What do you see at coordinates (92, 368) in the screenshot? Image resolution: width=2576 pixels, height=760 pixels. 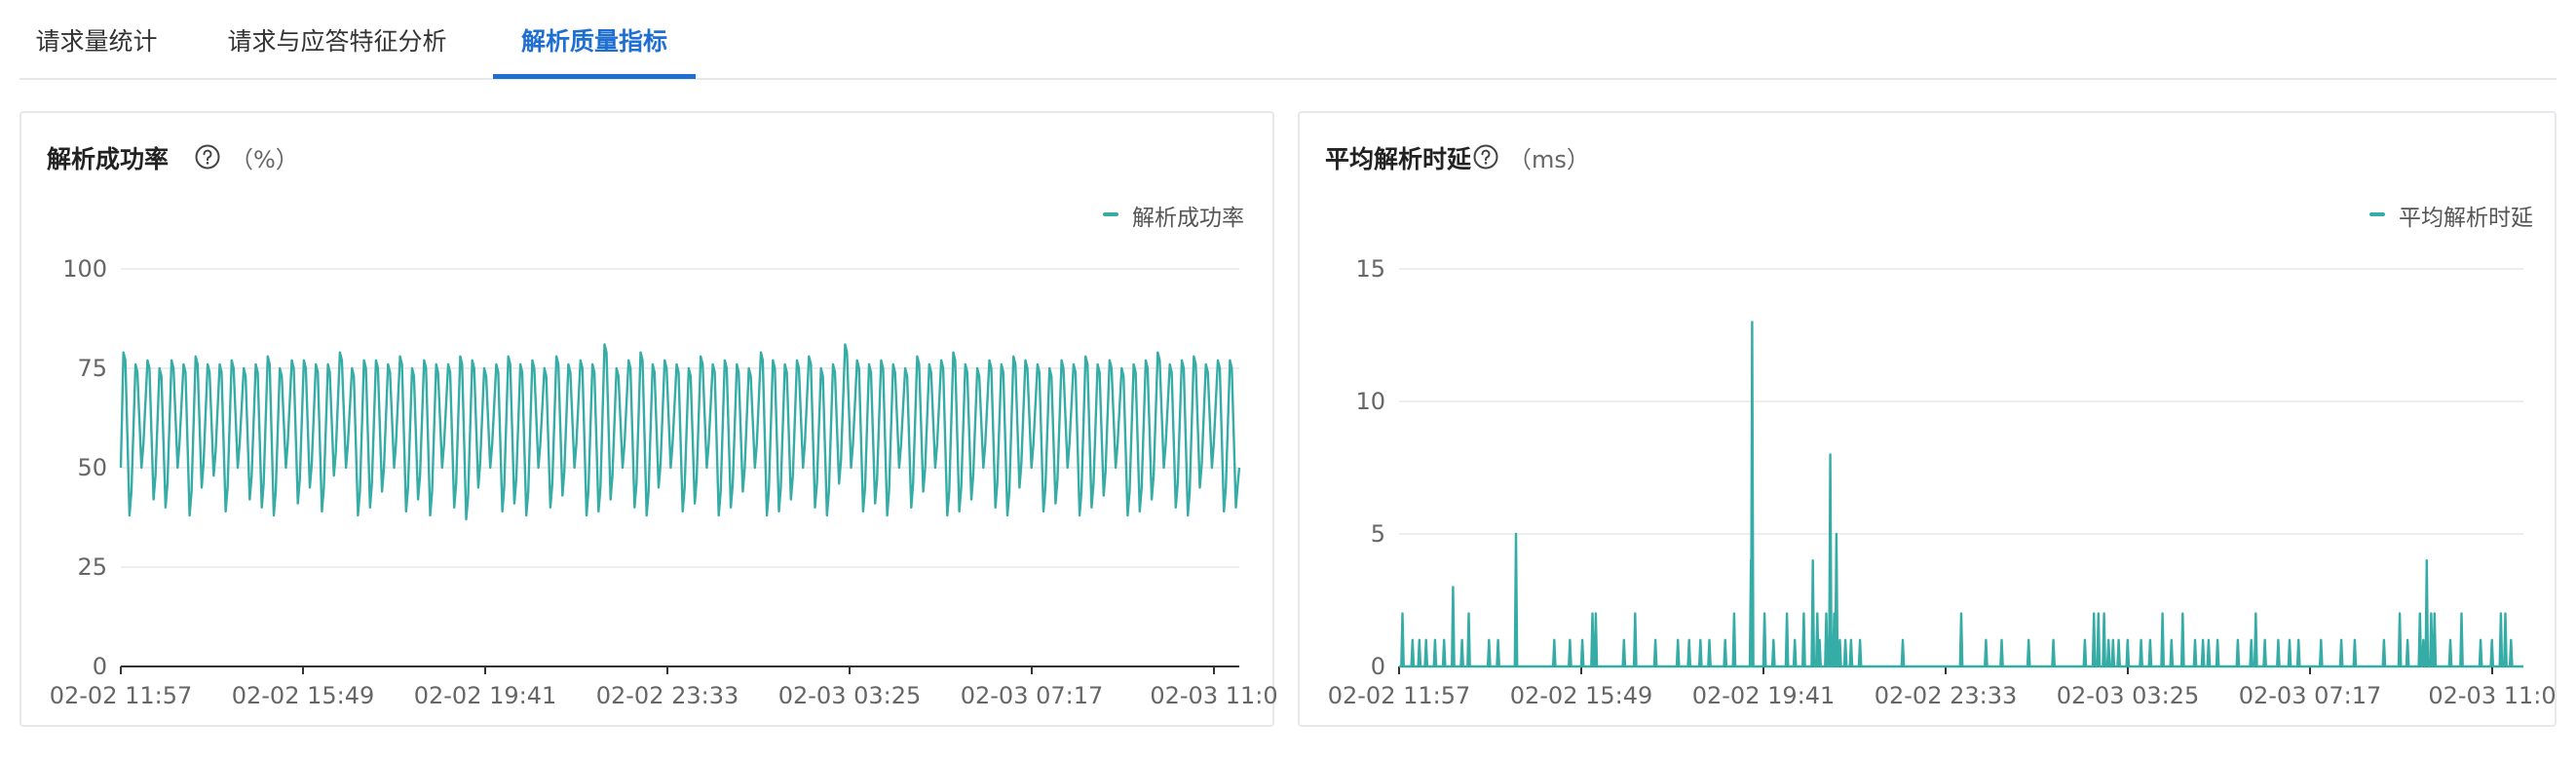 I see `y-tick-label: 75` at bounding box center [92, 368].